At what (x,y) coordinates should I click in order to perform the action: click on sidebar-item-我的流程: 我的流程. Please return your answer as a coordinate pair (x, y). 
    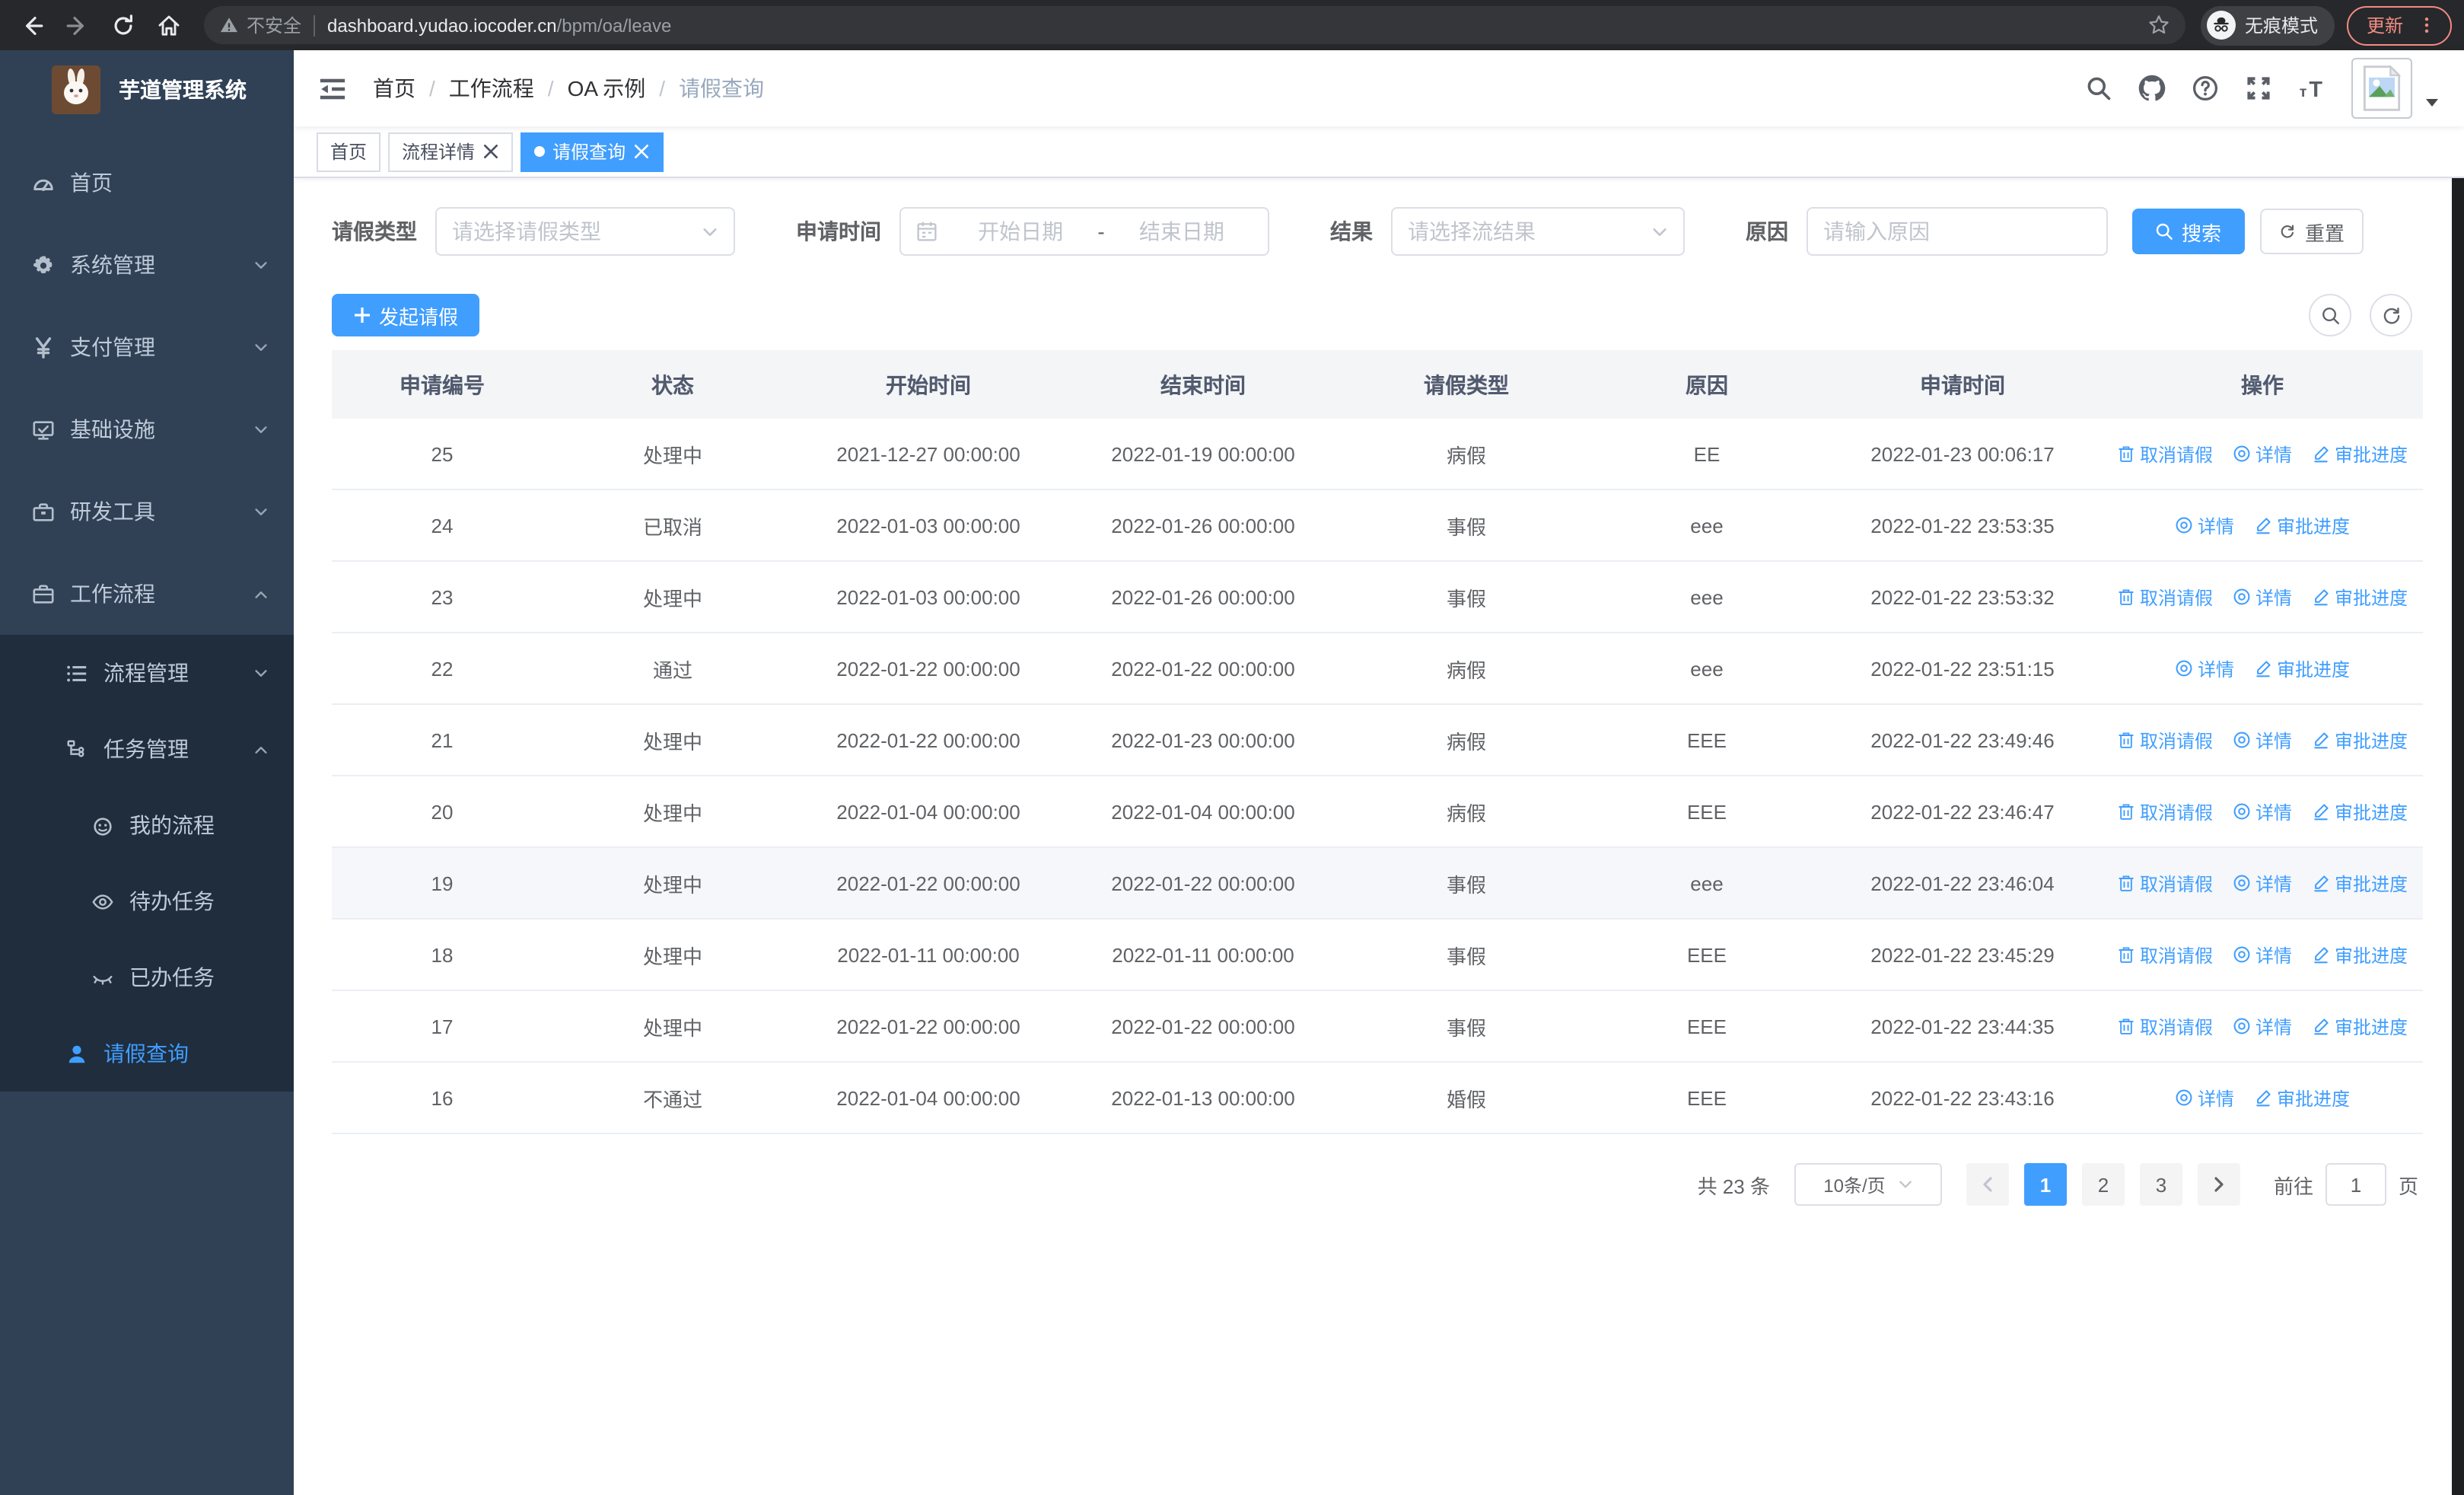
    Looking at the image, I should click on (147, 825).